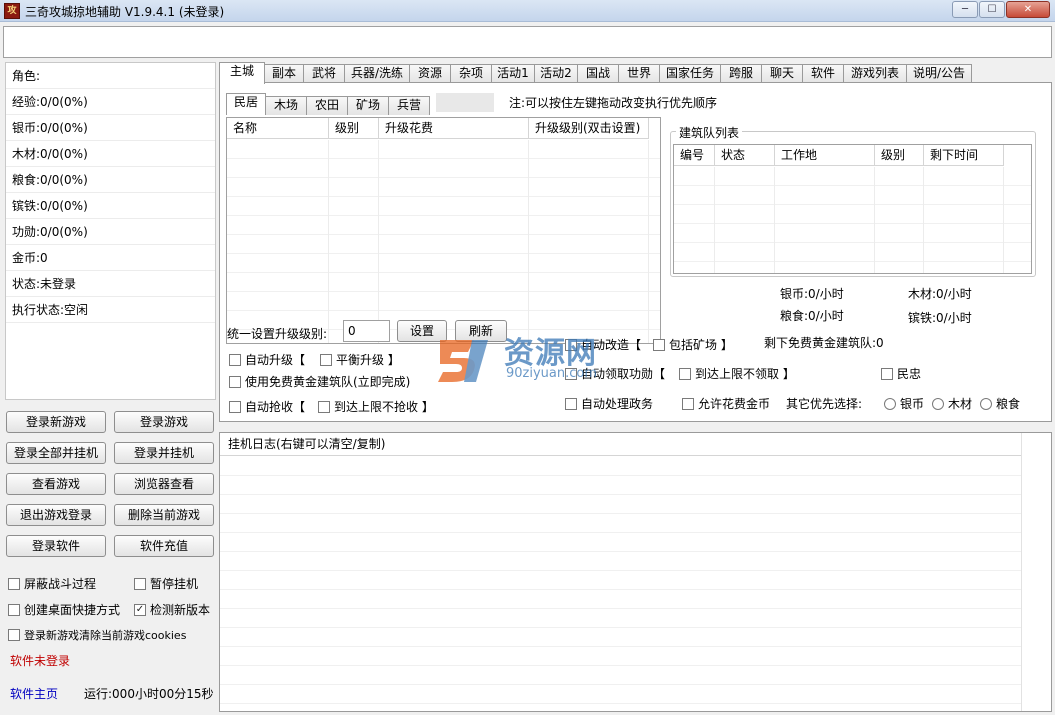  I want to click on upgrade-list-header: 名称 级别 升级花费 升级级别(双击设置), so click(438, 128).